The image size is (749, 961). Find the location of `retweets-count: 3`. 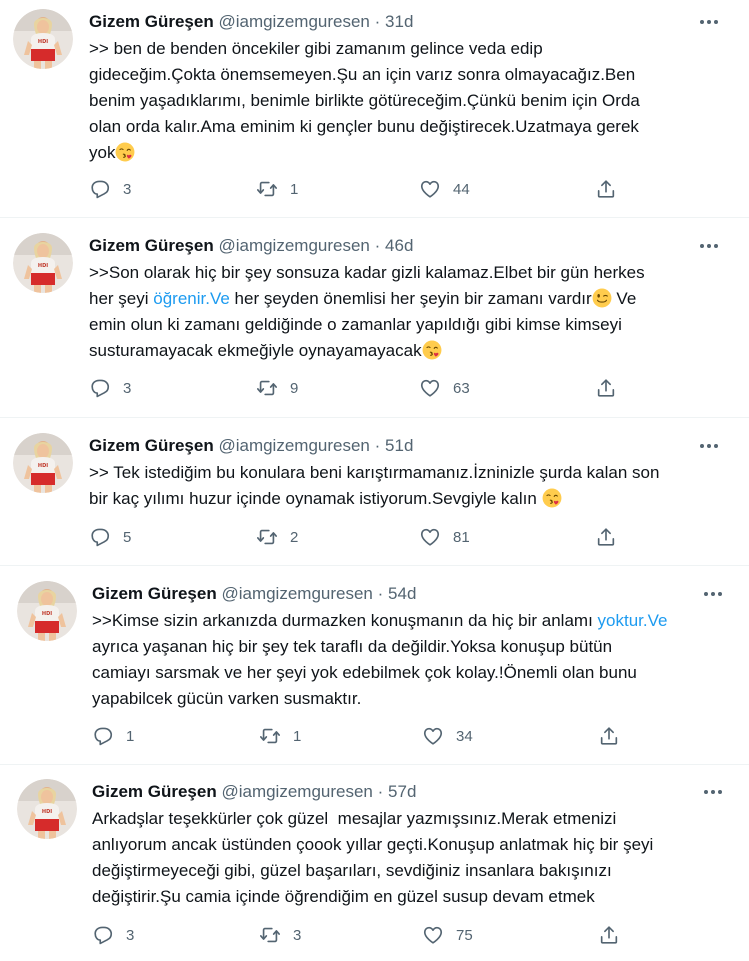

retweets-count: 3 is located at coordinates (297, 935).